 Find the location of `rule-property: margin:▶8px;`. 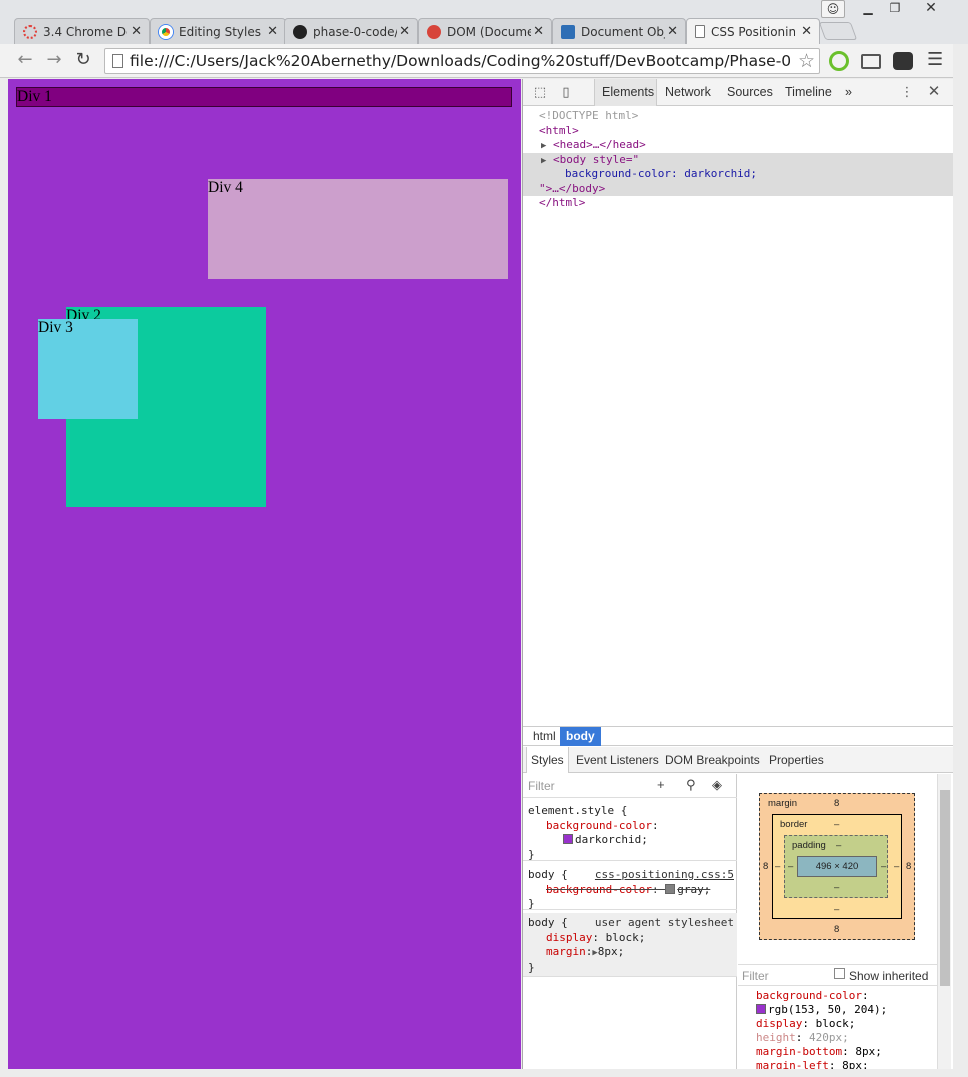

rule-property: margin:▶8px; is located at coordinates (630, 953).